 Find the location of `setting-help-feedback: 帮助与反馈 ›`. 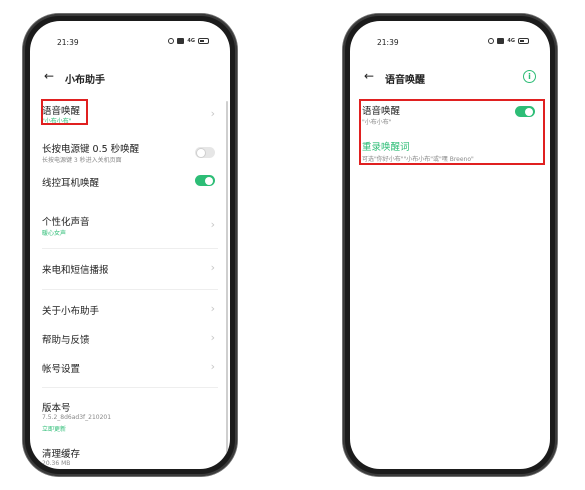

setting-help-feedback: 帮助与反馈 › is located at coordinates (130, 339).